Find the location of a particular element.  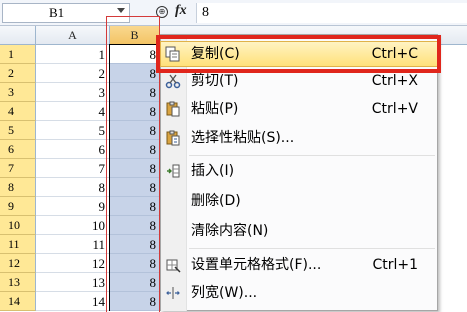

cell-a: 8 is located at coordinates (73, 187).